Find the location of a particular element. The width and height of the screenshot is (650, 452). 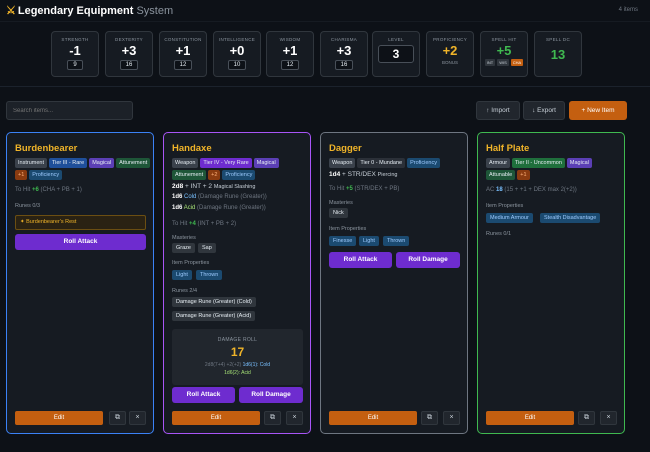

tag-type: Instrument is located at coordinates (31, 163).